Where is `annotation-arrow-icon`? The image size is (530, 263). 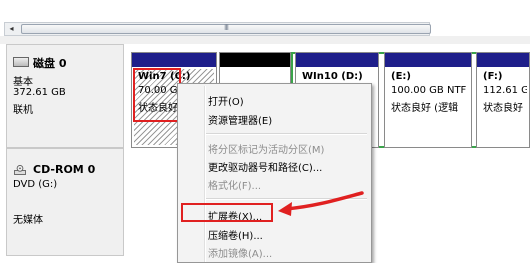 annotation-arrow-icon is located at coordinates (321, 203).